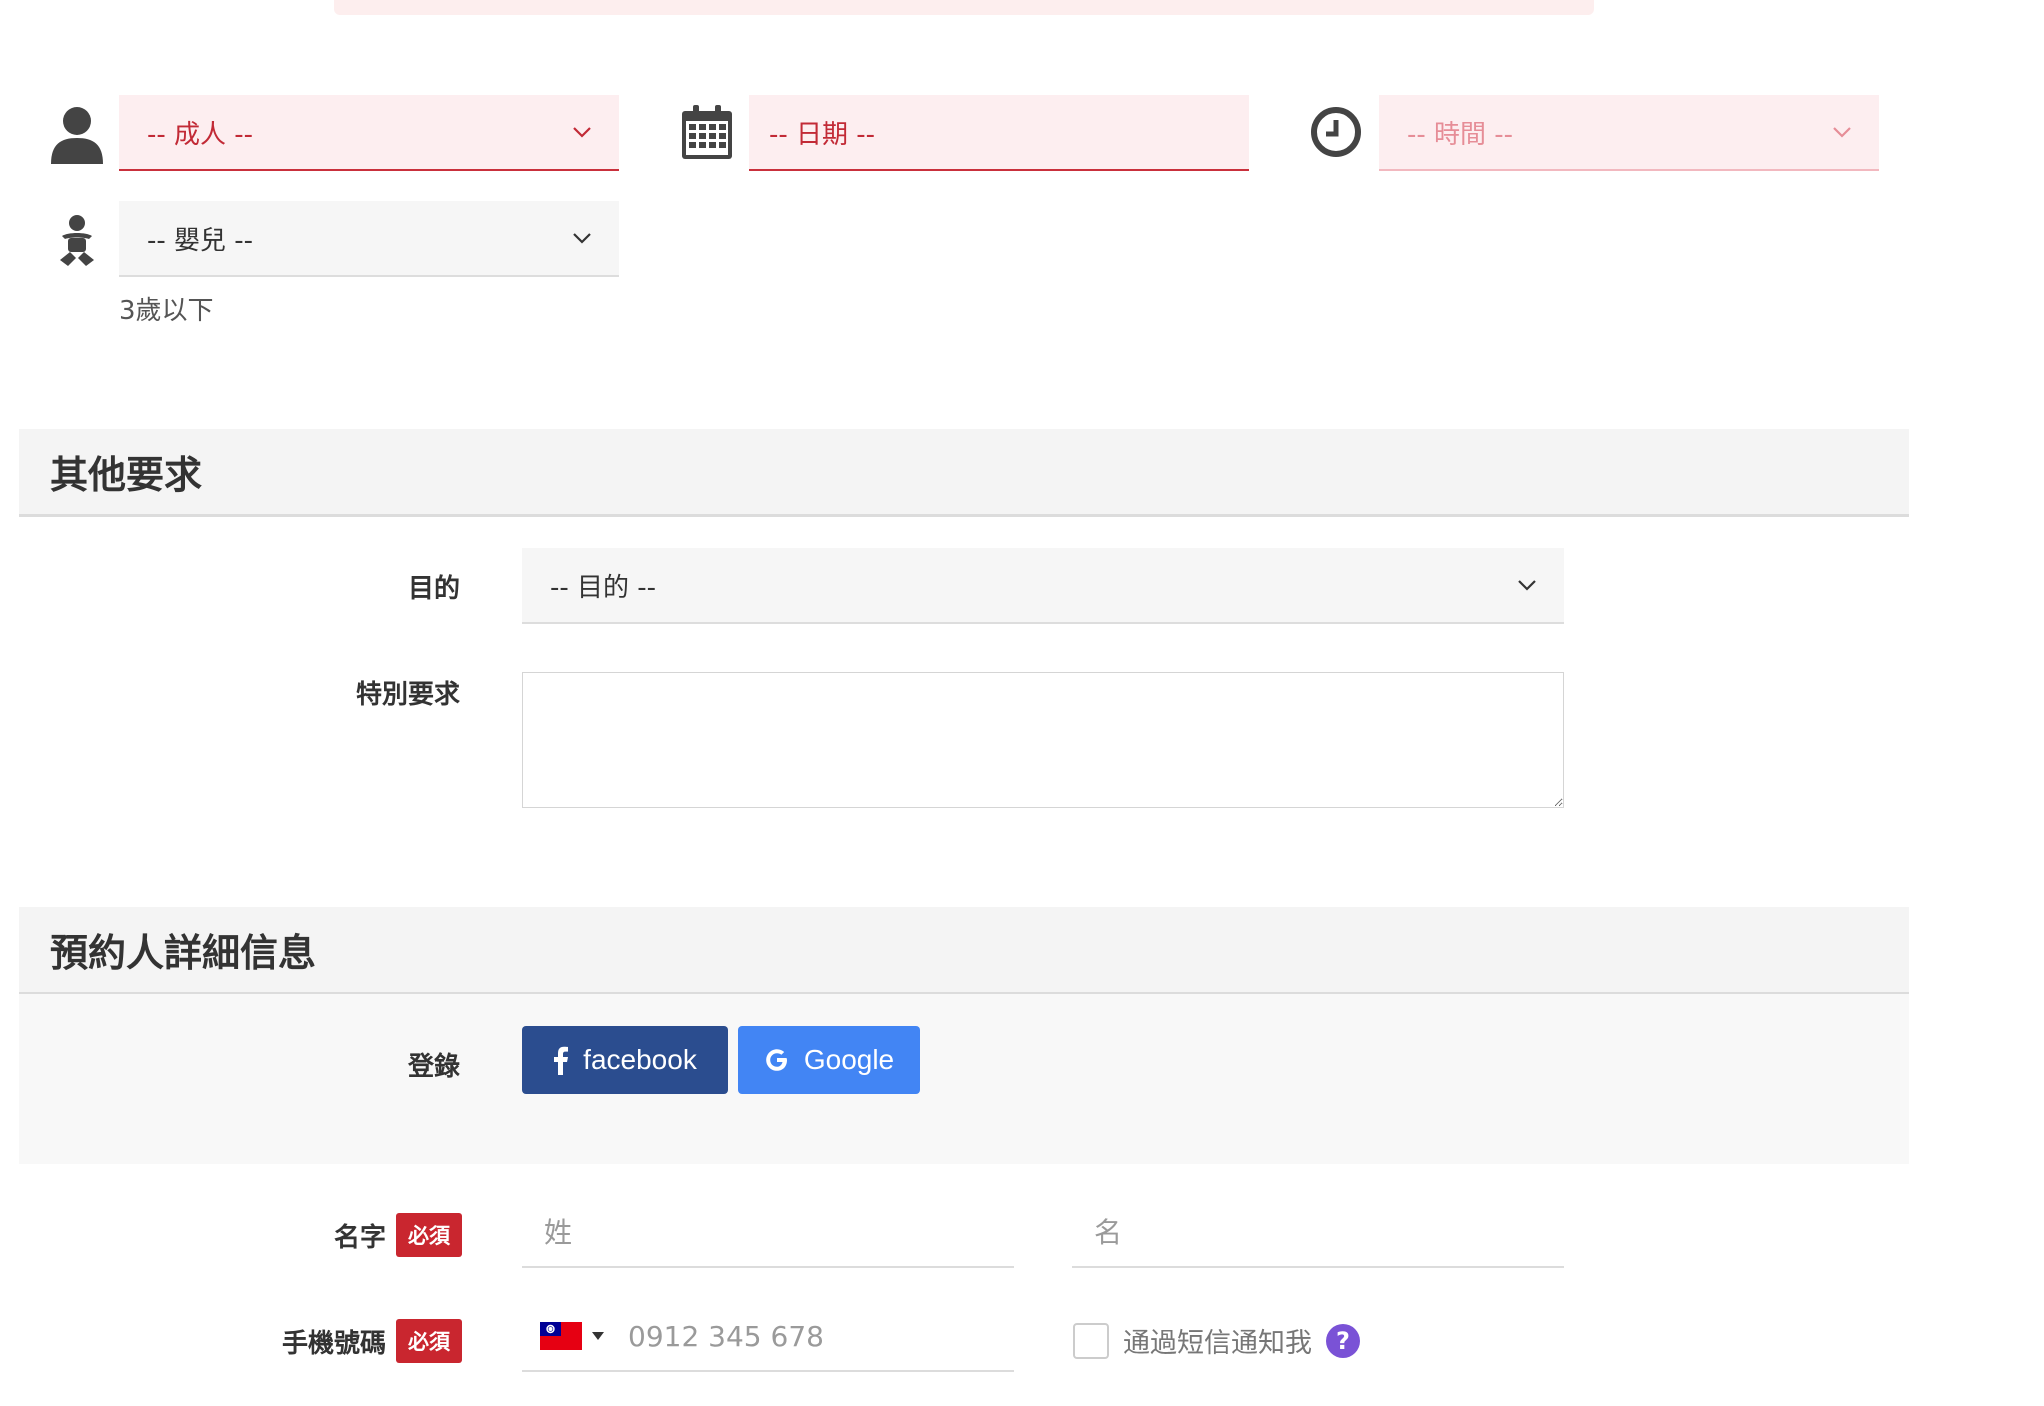  What do you see at coordinates (1217, 1343) in the screenshot?
I see `sms-notify-label: 通過短信通知我` at bounding box center [1217, 1343].